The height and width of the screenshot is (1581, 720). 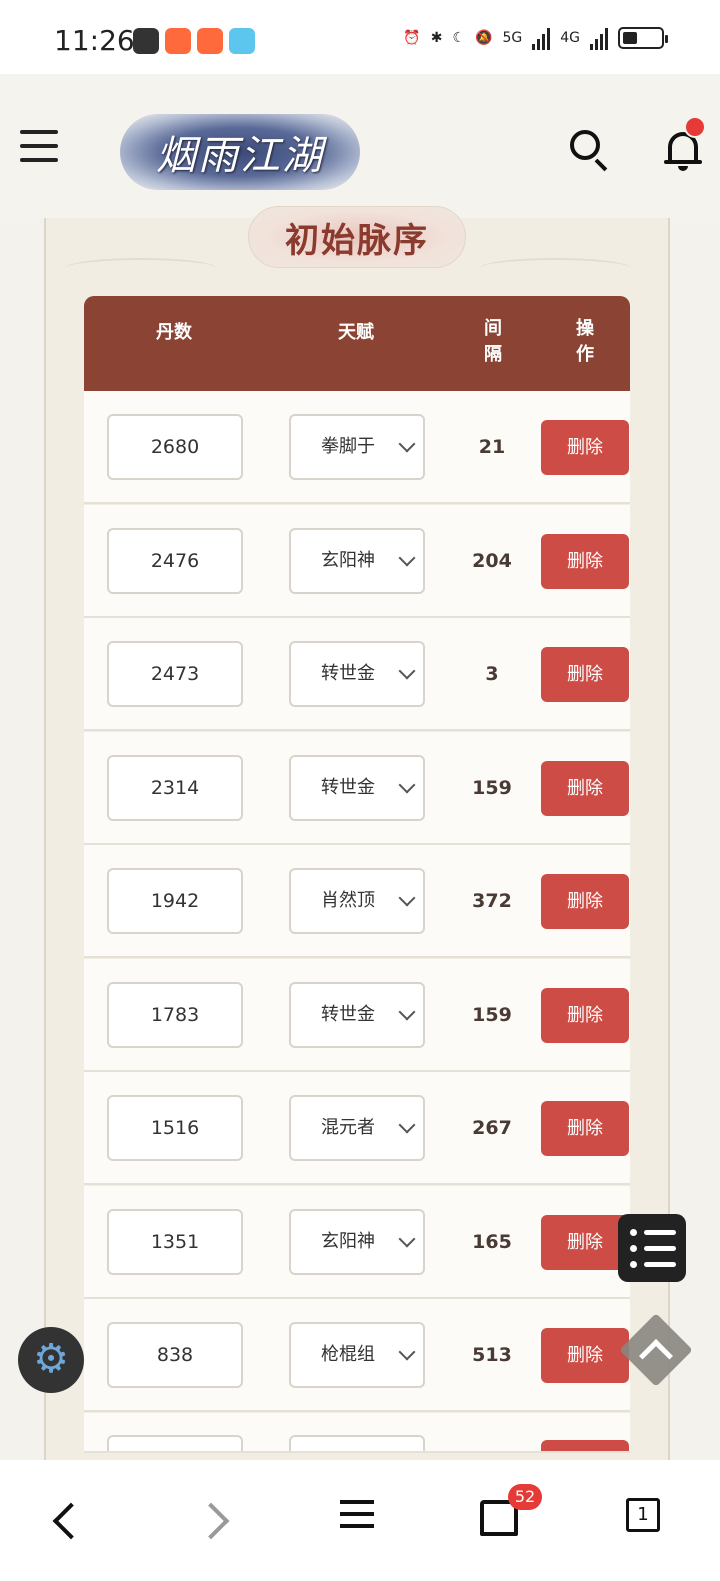 What do you see at coordinates (360, 37) in the screenshot?
I see `status-bar: 11:26 ⏰ ✱ ☾ 🔕 5G 4G` at bounding box center [360, 37].